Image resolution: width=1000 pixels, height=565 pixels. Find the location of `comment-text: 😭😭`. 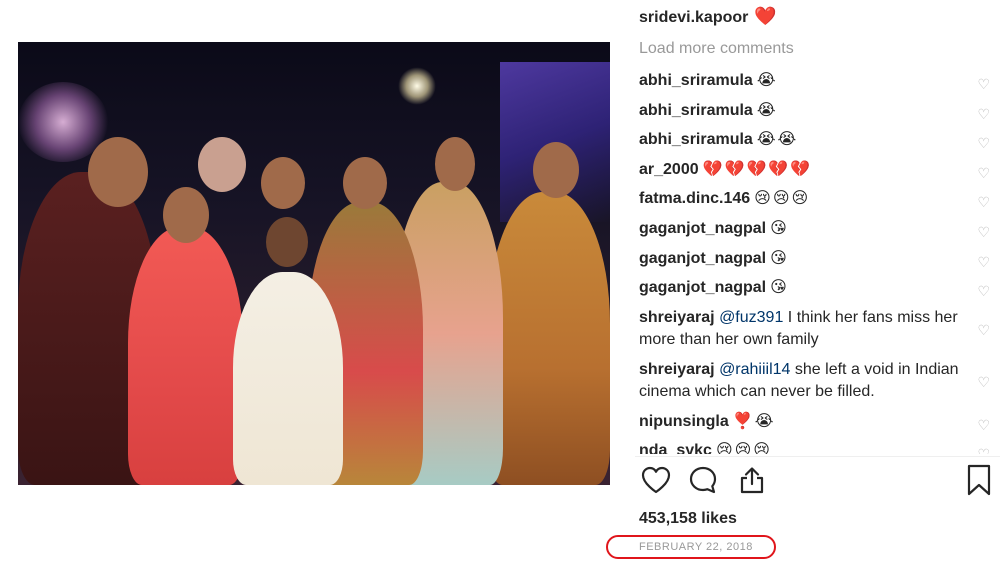

comment-text: 😭😭 is located at coordinates (777, 140).